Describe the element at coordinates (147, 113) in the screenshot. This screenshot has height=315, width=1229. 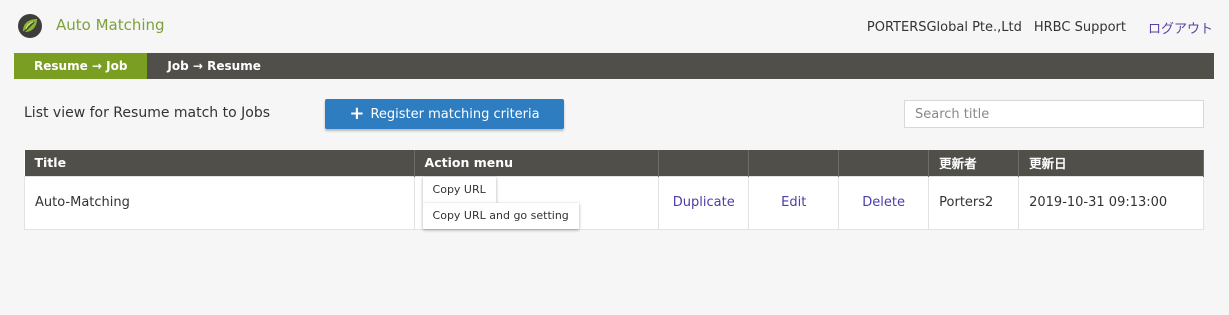
I see `page-title: List view for Resume match to Jobs` at that location.